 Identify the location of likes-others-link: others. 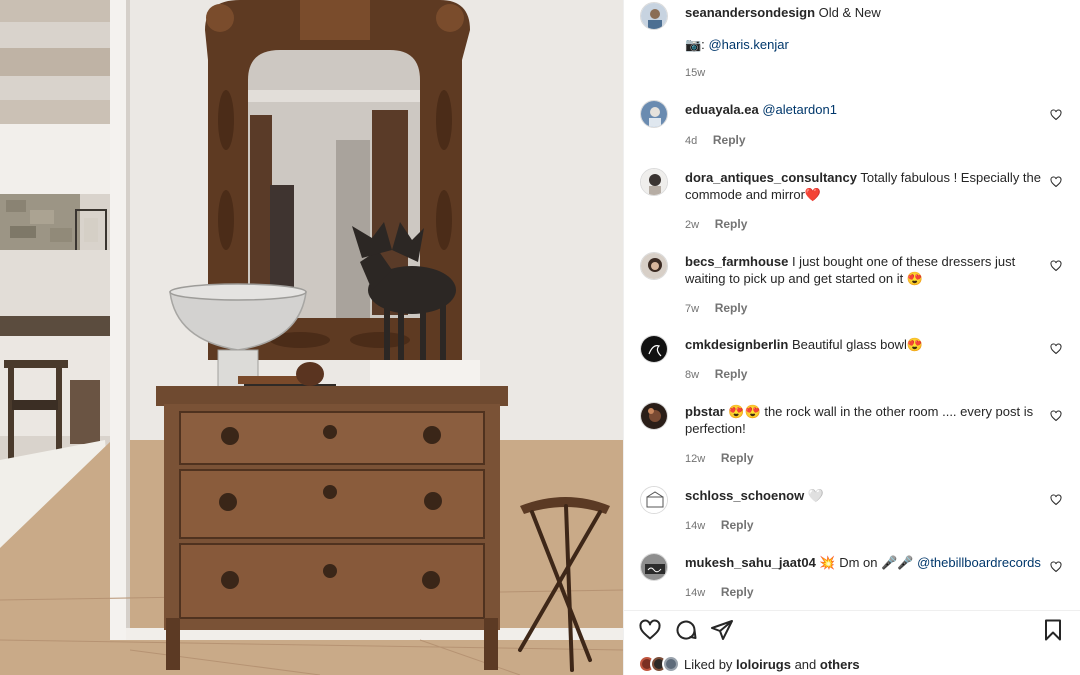
(840, 664).